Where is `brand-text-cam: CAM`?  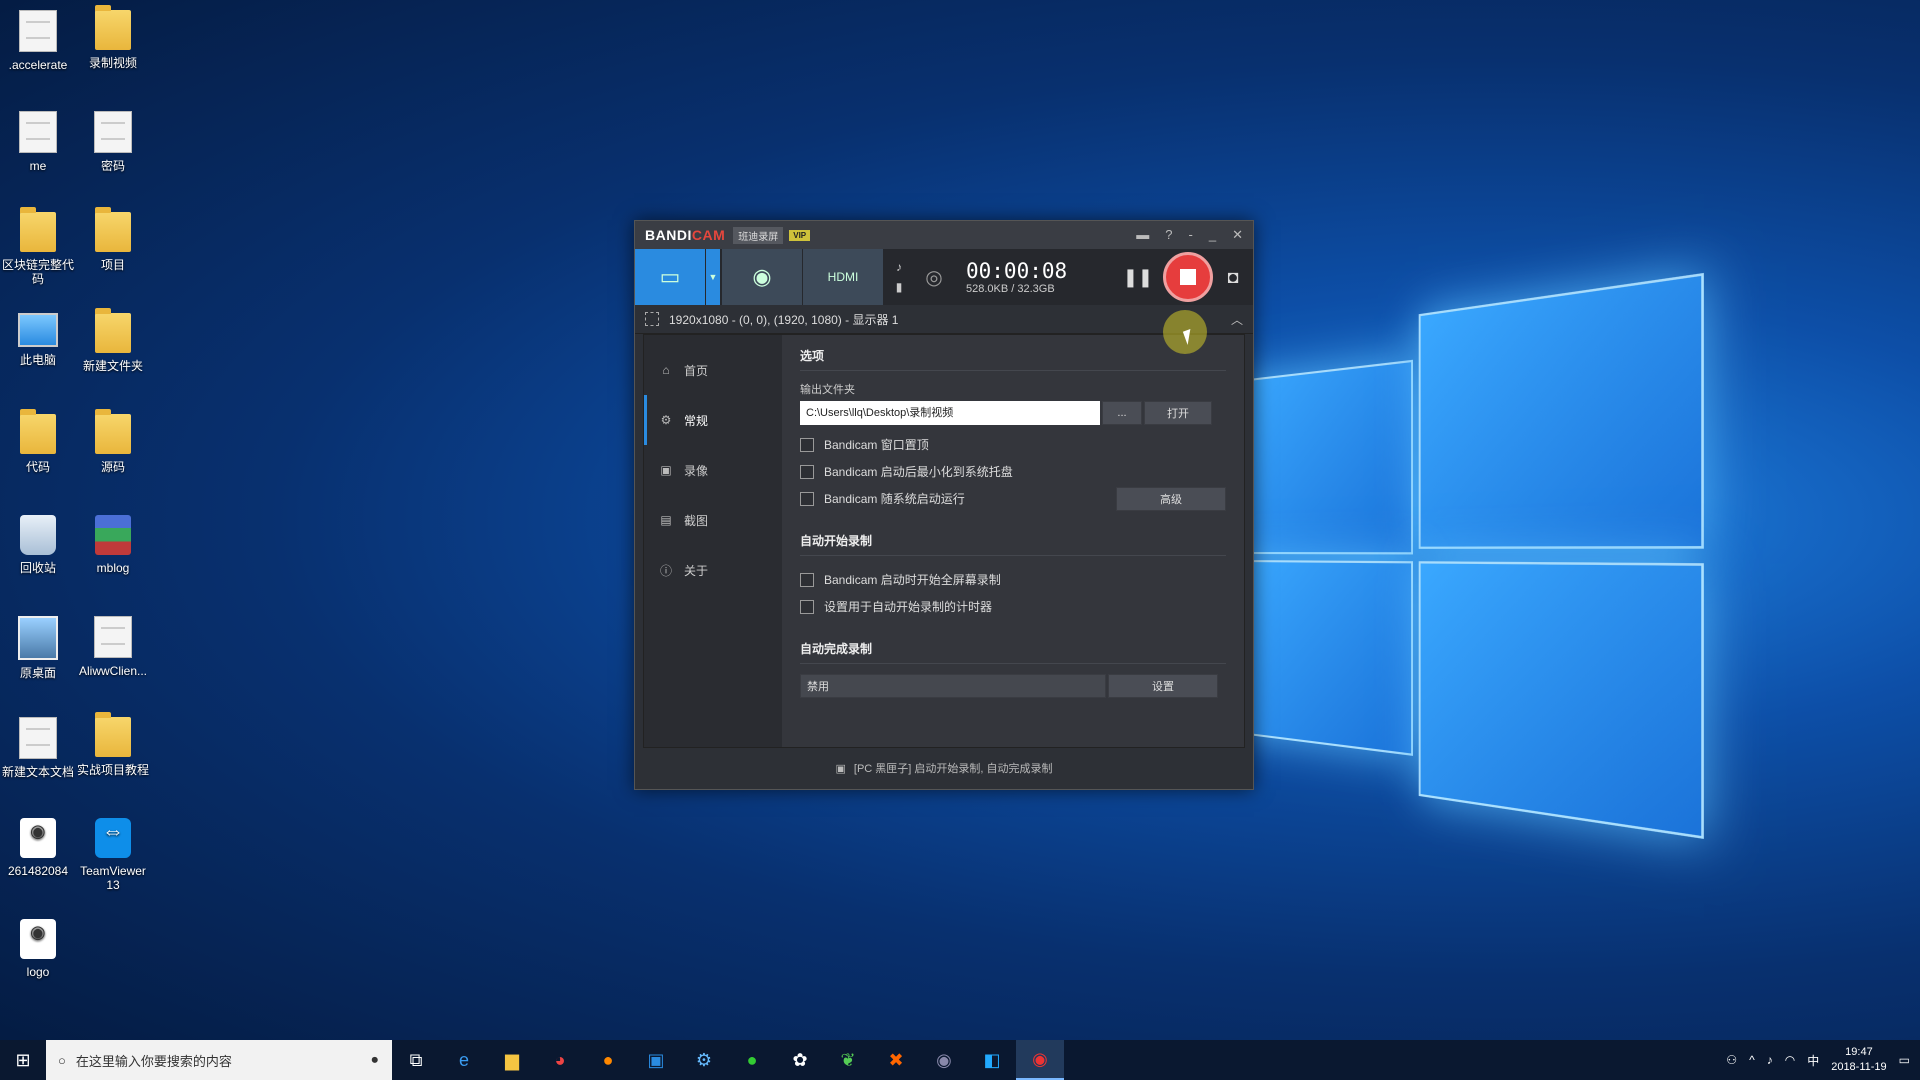 brand-text-cam: CAM is located at coordinates (708, 235).